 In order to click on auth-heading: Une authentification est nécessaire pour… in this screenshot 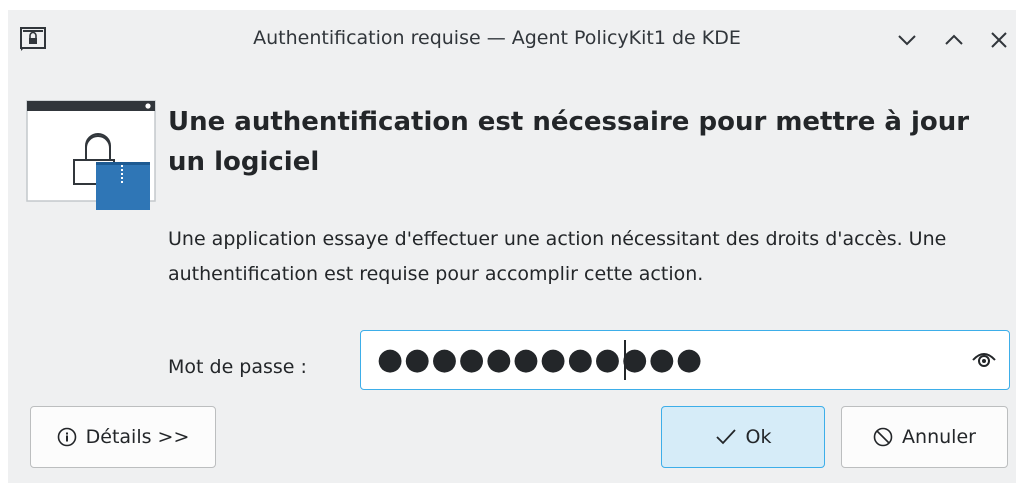, I will do `click(569, 142)`.